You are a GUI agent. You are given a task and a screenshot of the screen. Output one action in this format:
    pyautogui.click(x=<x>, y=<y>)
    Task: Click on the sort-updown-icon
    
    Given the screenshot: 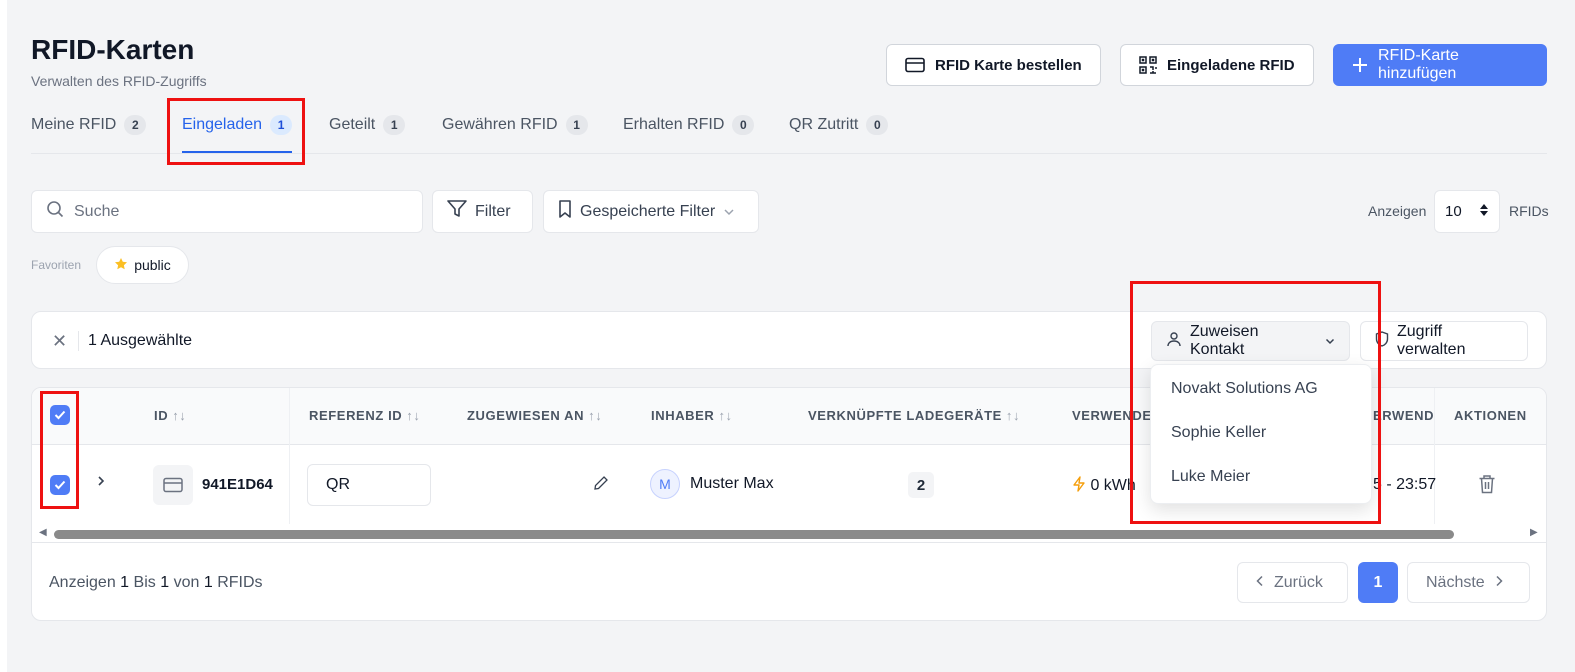 What is the action you would take?
    pyautogui.click(x=1484, y=212)
    